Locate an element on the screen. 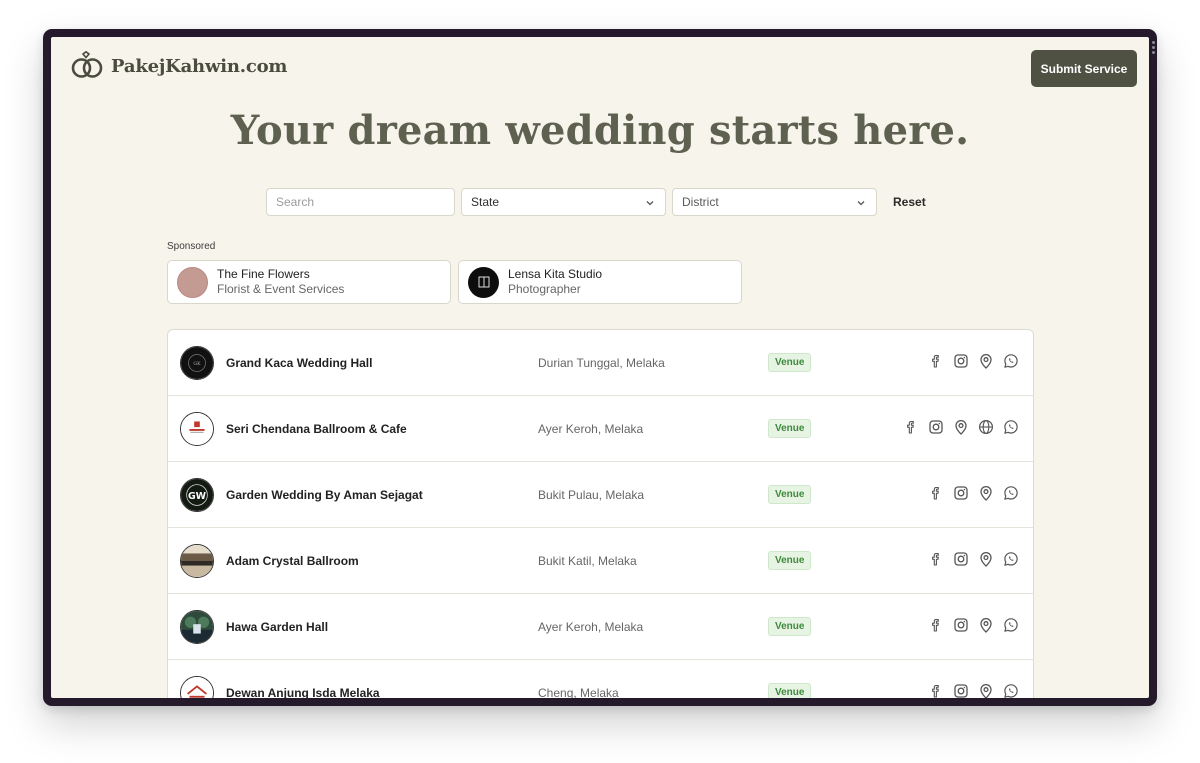  state-select-value: State is located at coordinates (485, 202).